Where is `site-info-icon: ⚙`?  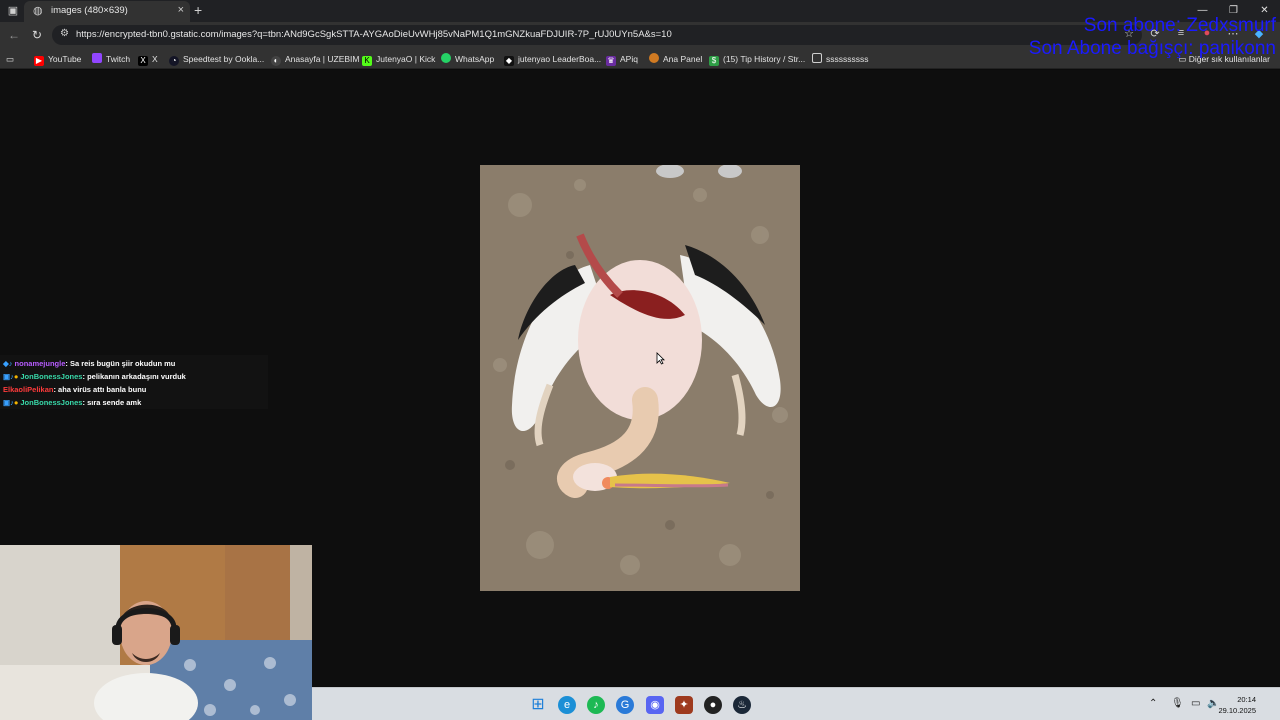
site-info-icon: ⚙ is located at coordinates (64, 33).